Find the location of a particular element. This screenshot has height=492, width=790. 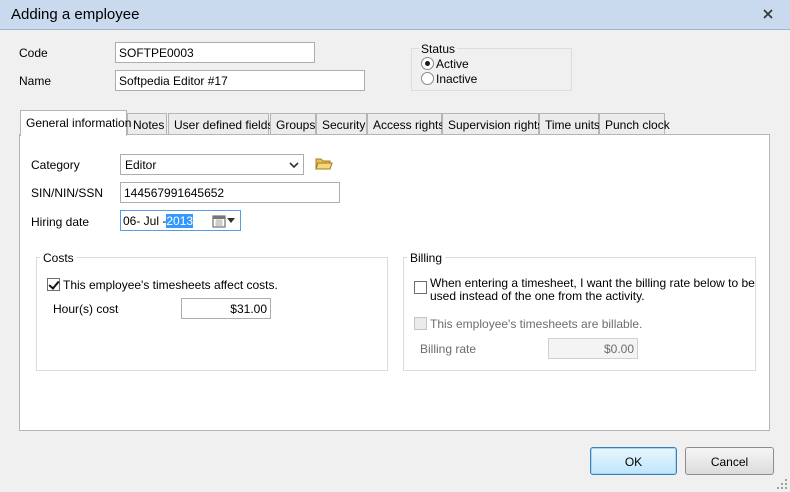

hiring-date-day-month: 06- Jul - is located at coordinates (145, 221).